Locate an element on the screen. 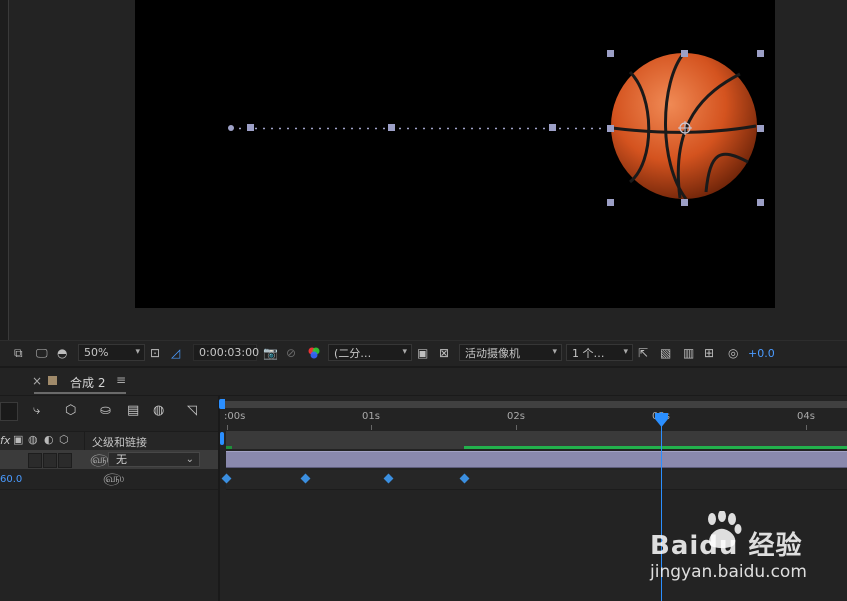  transform-handle-top-right is located at coordinates (760, 53).